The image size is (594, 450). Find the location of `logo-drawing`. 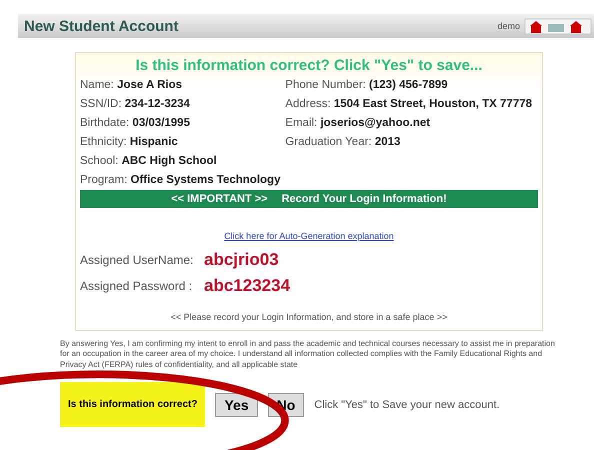

logo-drawing is located at coordinates (559, 26).